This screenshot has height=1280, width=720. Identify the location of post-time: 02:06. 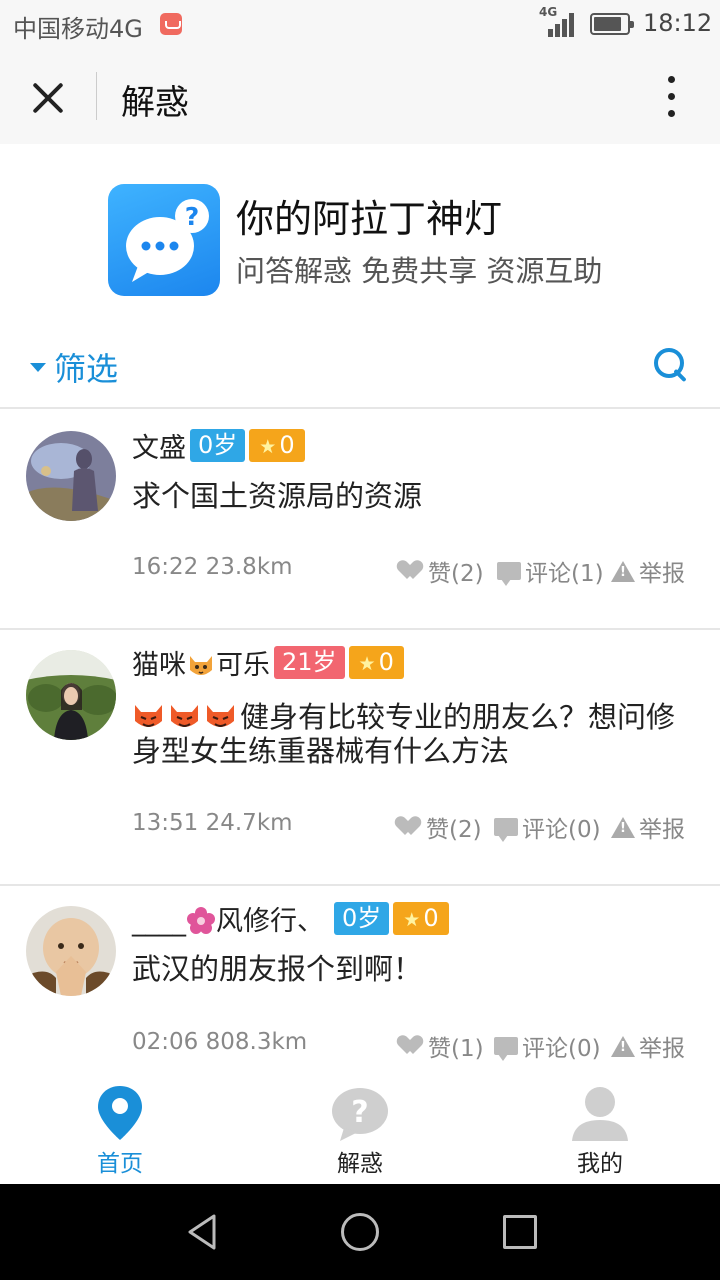
(165, 1042).